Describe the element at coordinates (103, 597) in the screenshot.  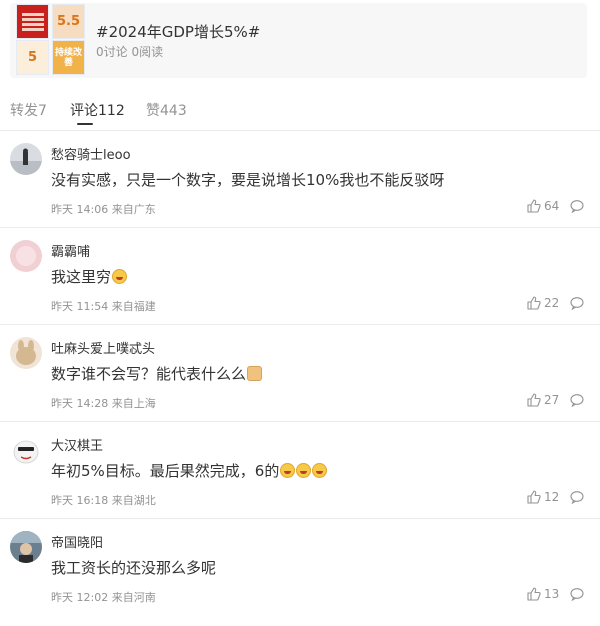
I see `comment-meta: 昨天 12:02 来自河南` at that location.